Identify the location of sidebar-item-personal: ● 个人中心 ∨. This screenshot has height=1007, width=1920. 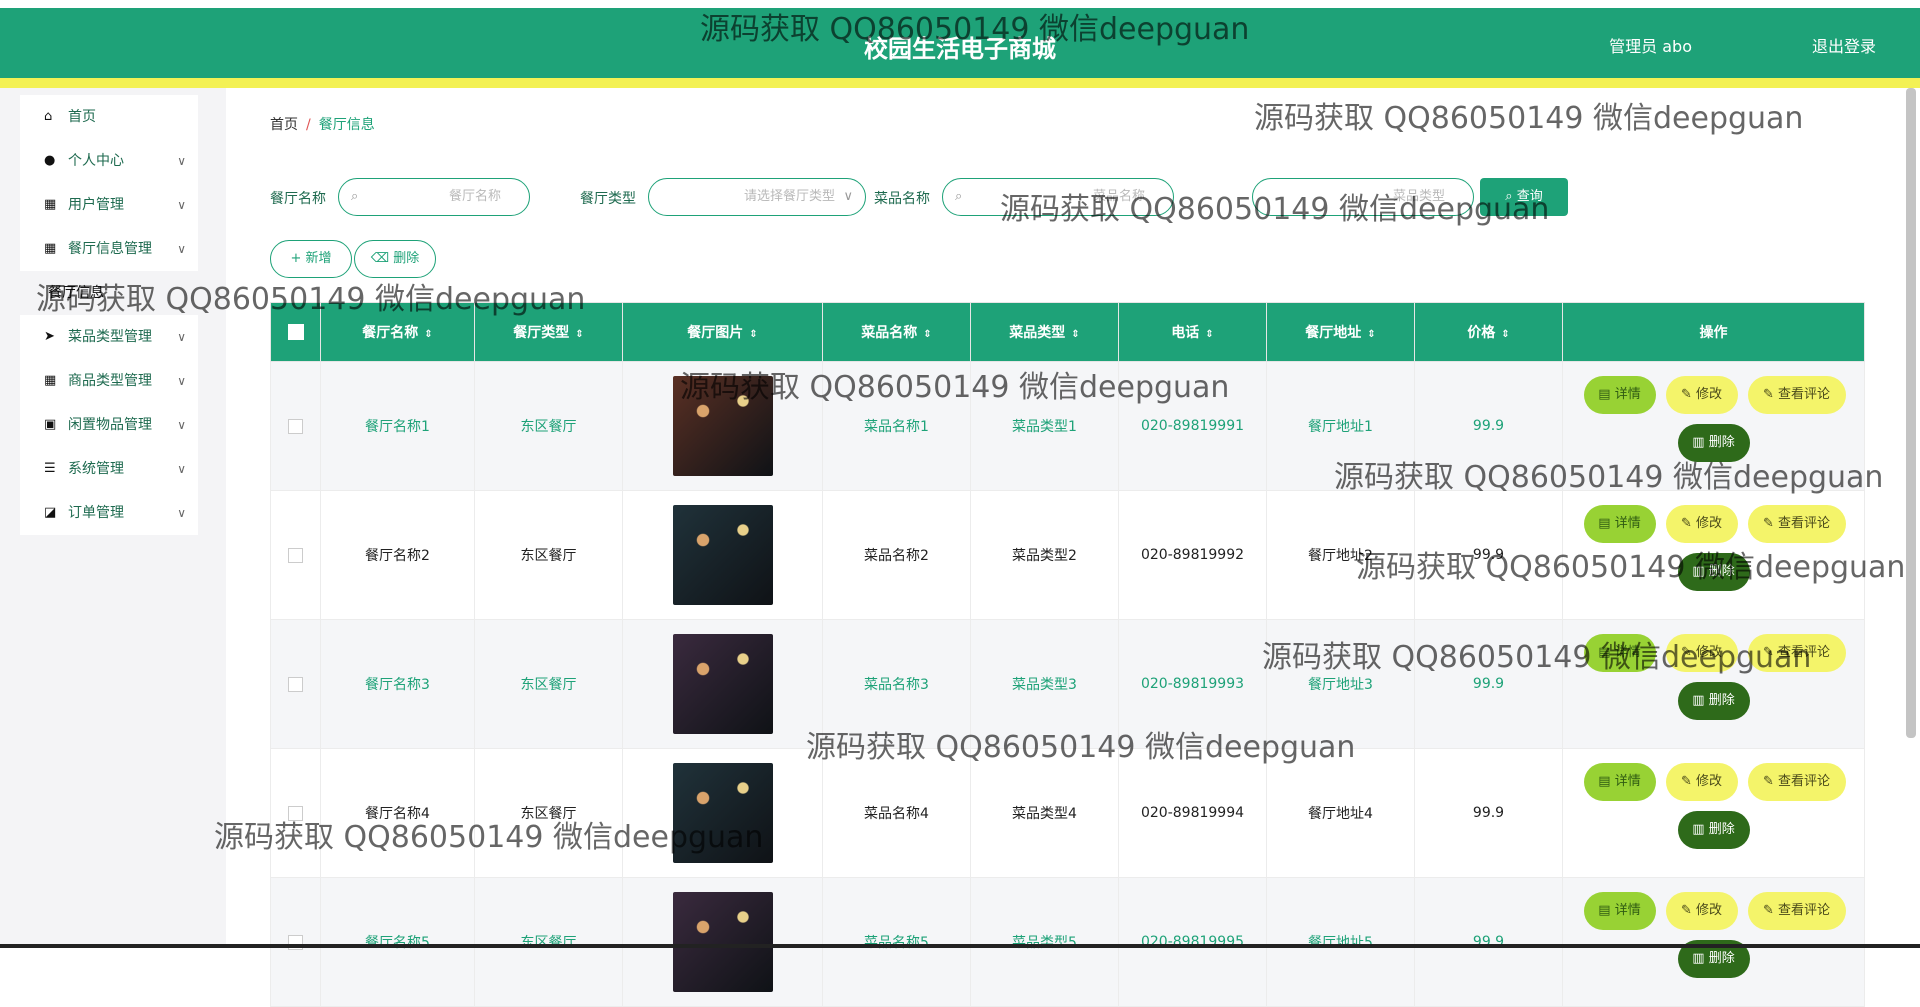
(109, 161).